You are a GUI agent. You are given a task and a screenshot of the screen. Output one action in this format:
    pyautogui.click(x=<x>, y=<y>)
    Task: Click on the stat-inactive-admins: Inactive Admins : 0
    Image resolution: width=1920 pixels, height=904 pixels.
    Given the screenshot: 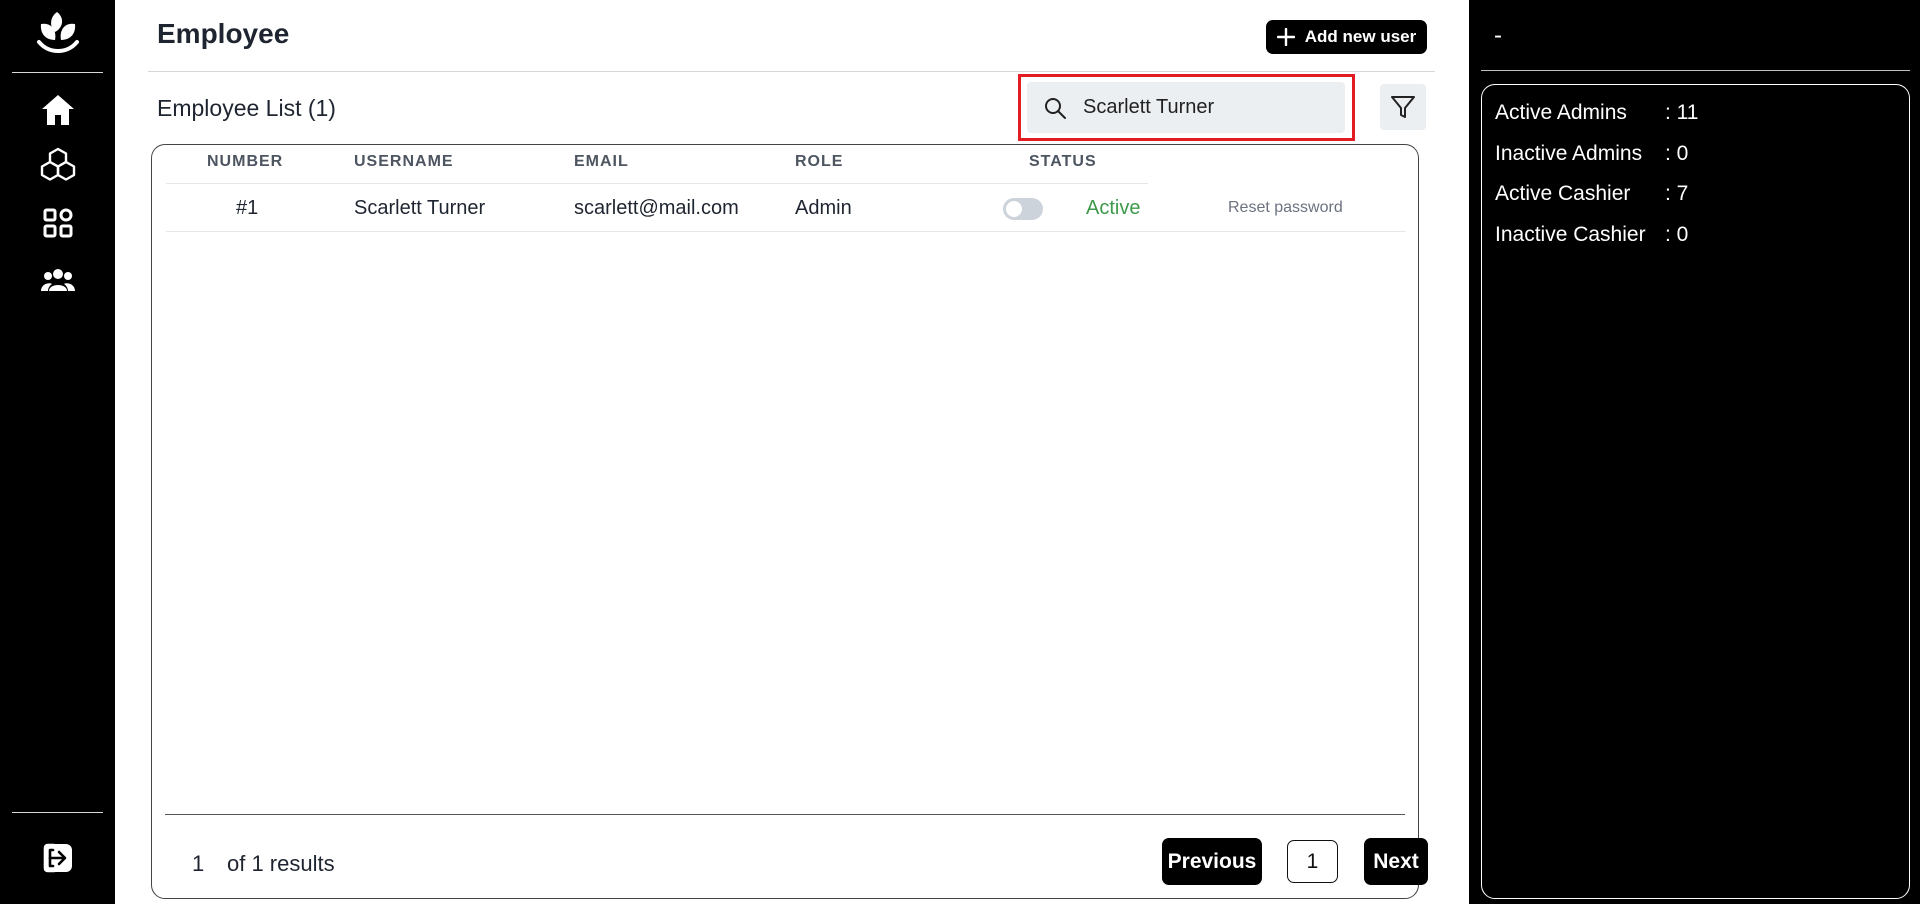 What is the action you would take?
    pyautogui.click(x=1591, y=154)
    